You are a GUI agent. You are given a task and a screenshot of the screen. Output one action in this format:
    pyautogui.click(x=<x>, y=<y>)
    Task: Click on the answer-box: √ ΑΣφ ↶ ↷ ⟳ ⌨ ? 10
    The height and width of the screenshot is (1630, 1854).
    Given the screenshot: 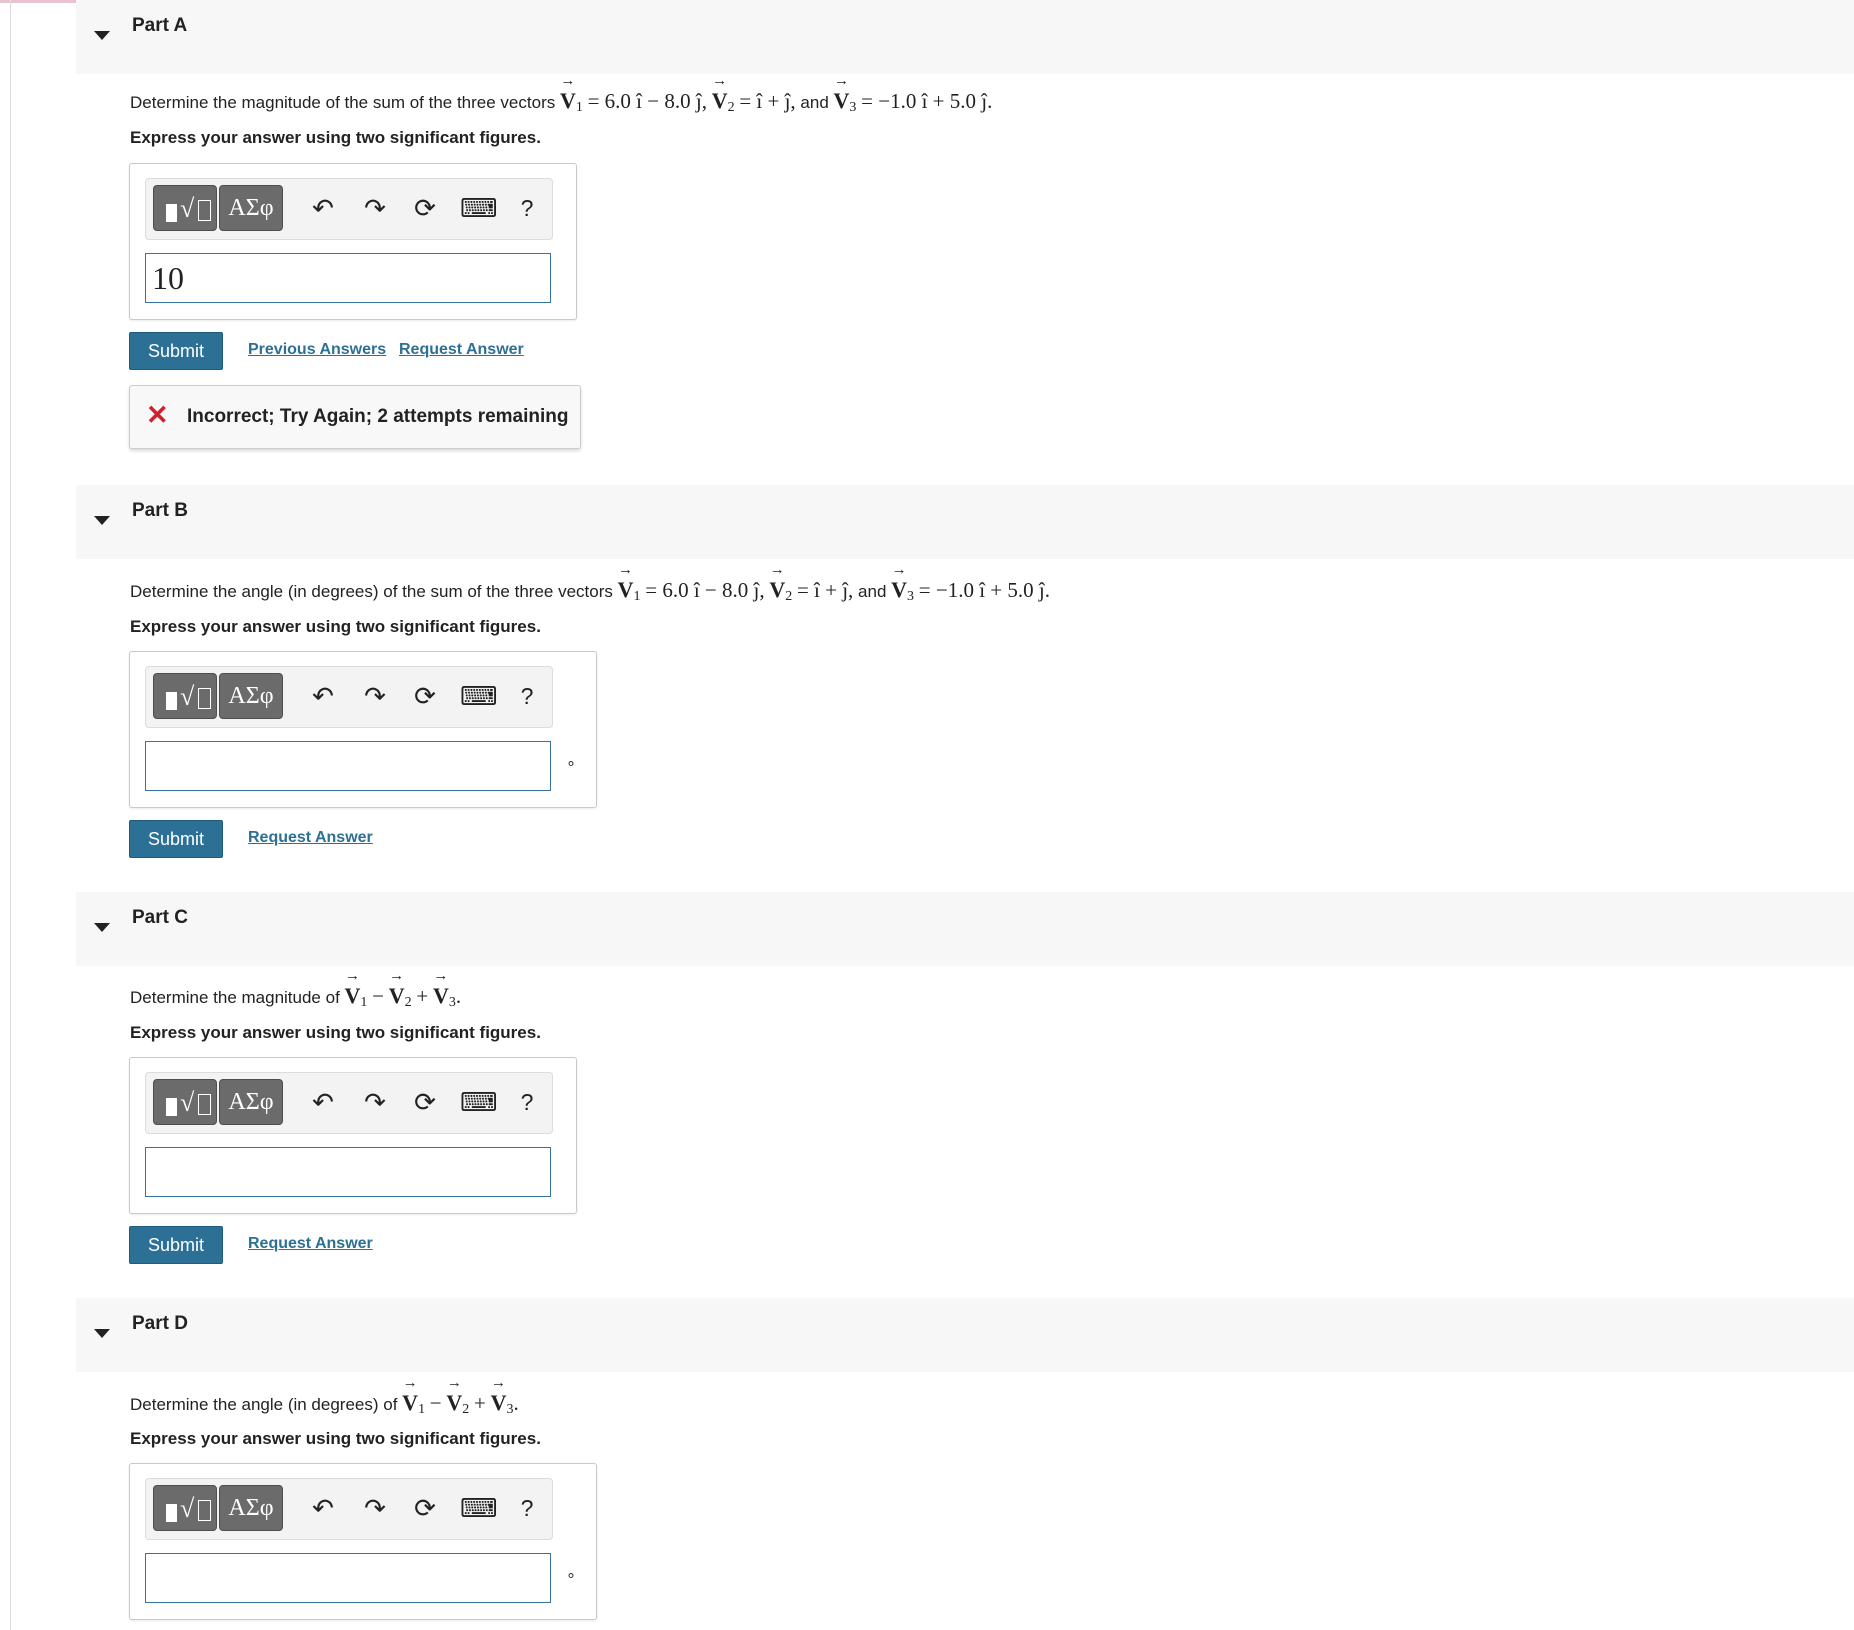 What is the action you would take?
    pyautogui.click(x=353, y=241)
    